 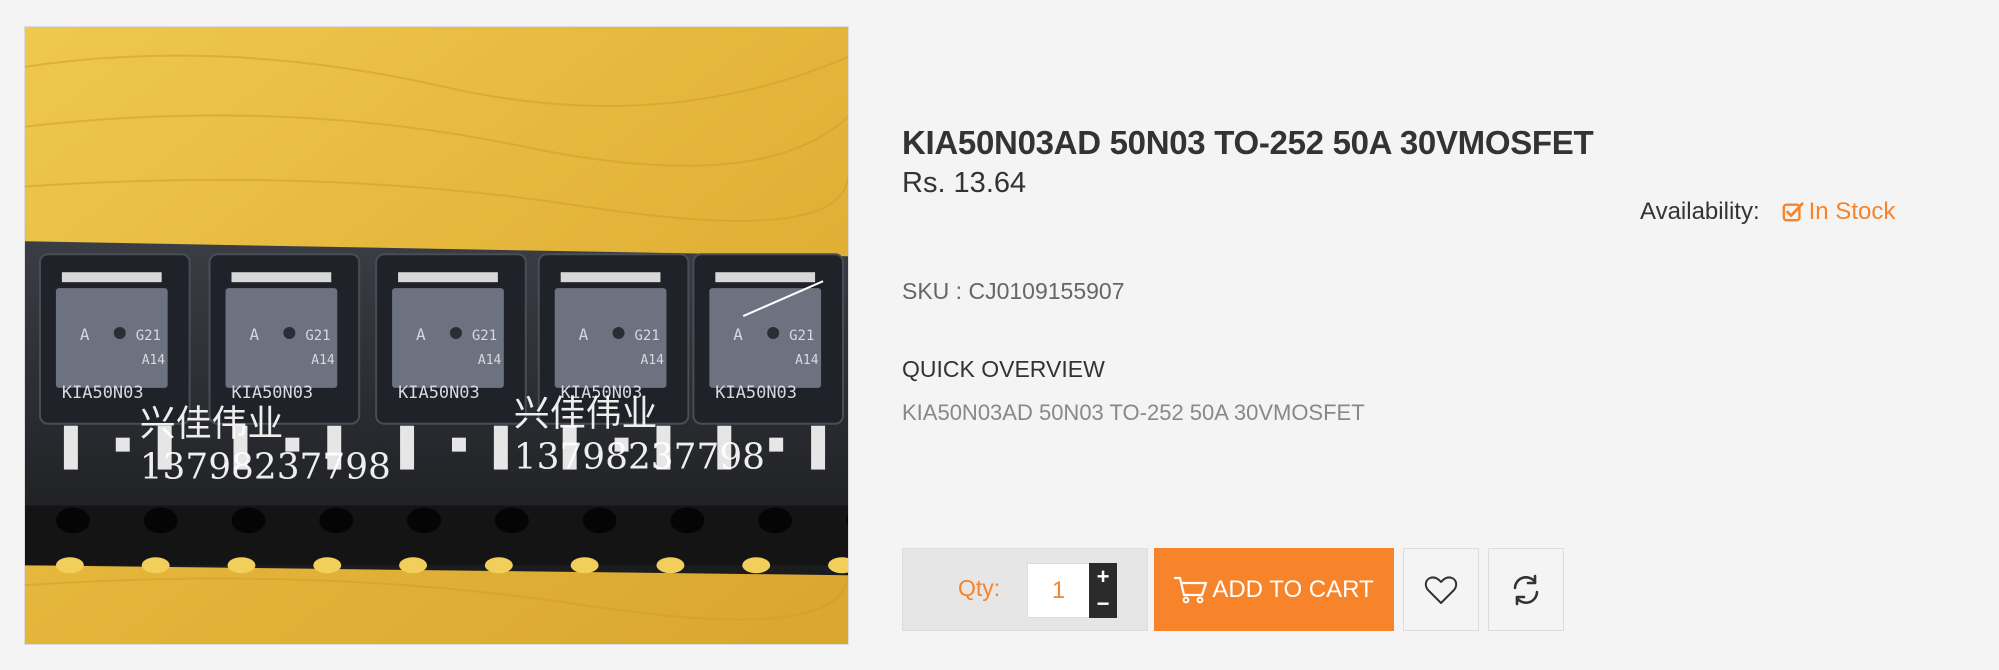 What do you see at coordinates (1103, 605) in the screenshot?
I see `minus-icon: −` at bounding box center [1103, 605].